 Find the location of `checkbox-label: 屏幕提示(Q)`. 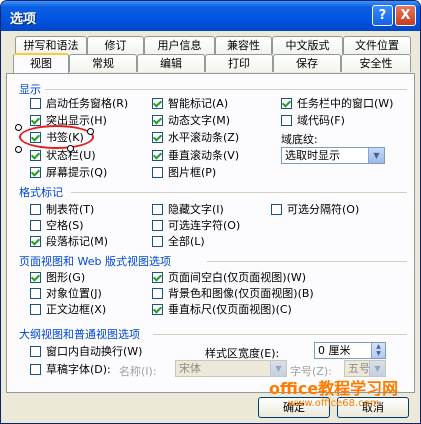

checkbox-label: 屏幕提示(Q) is located at coordinates (77, 172).